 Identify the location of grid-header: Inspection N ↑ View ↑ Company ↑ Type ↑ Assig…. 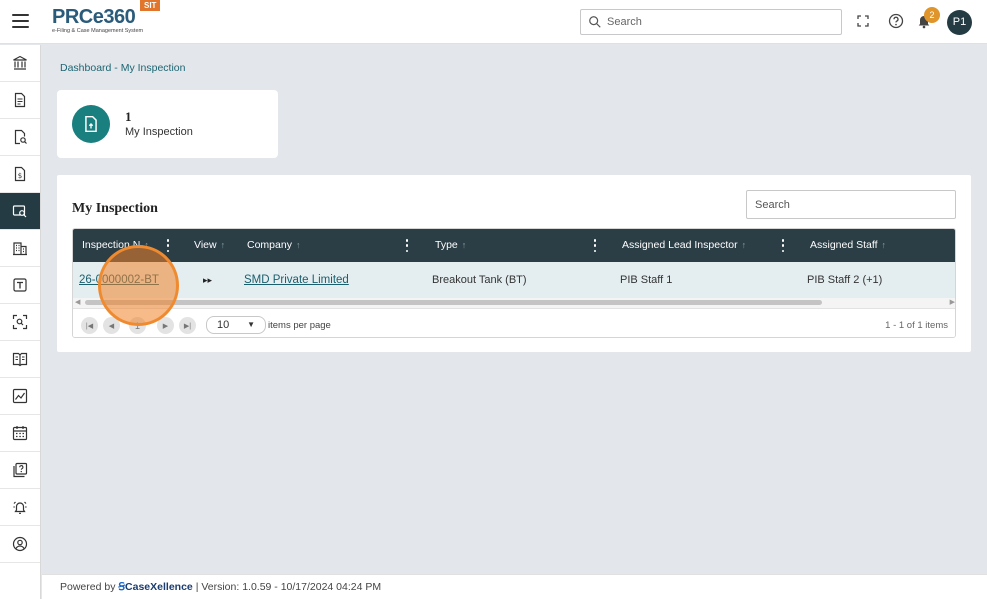
(514, 245).